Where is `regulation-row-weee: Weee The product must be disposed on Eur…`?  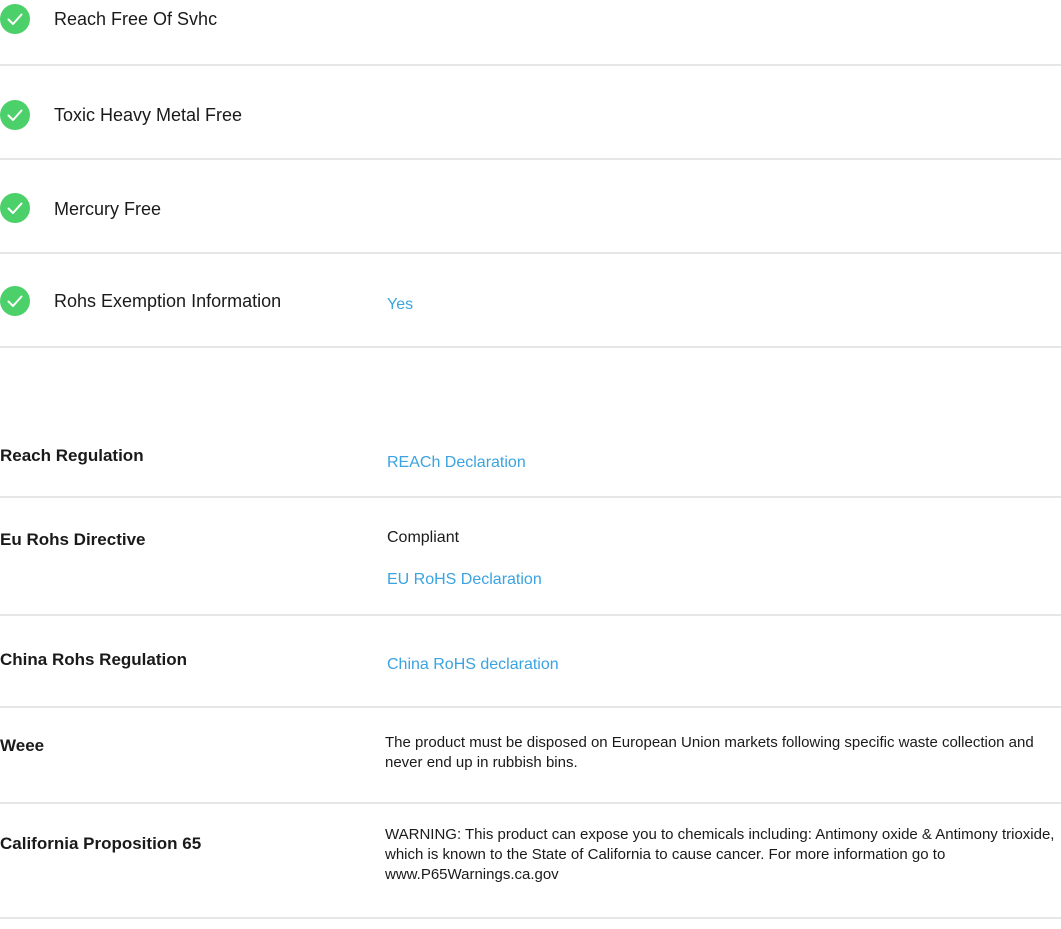 regulation-row-weee: Weee The product must be disposed on Eur… is located at coordinates (530, 756).